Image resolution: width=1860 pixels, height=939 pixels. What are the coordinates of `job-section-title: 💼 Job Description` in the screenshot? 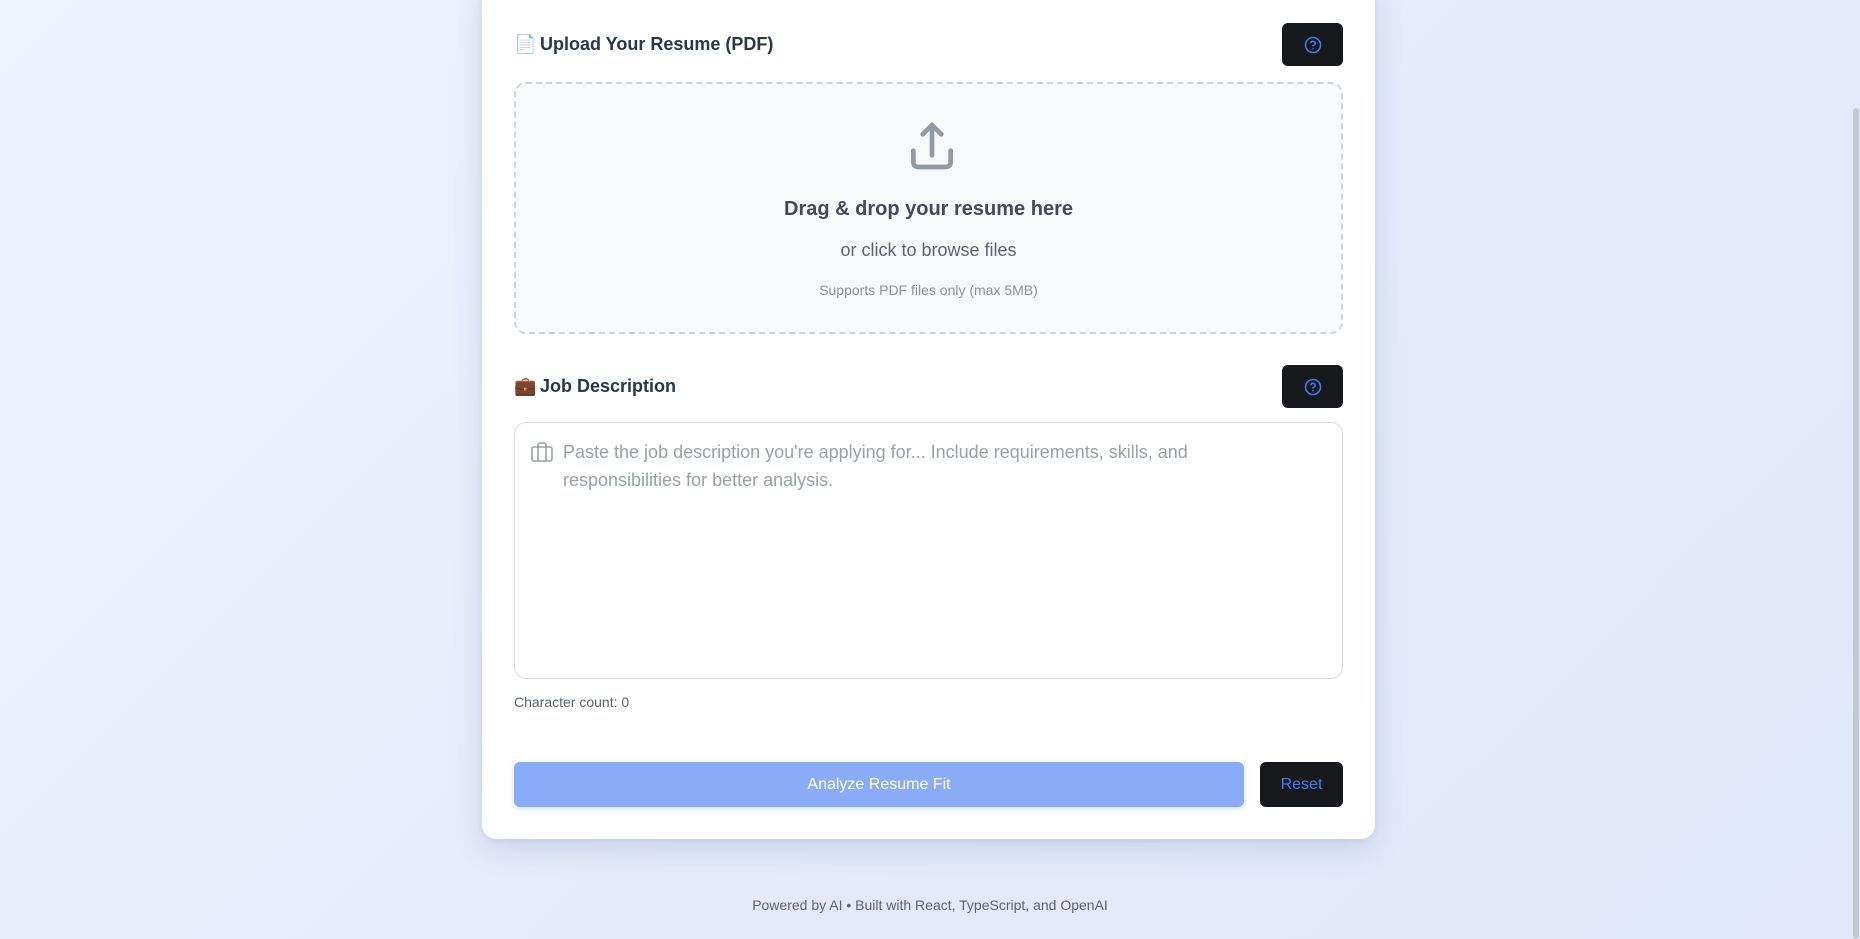 It's located at (595, 386).